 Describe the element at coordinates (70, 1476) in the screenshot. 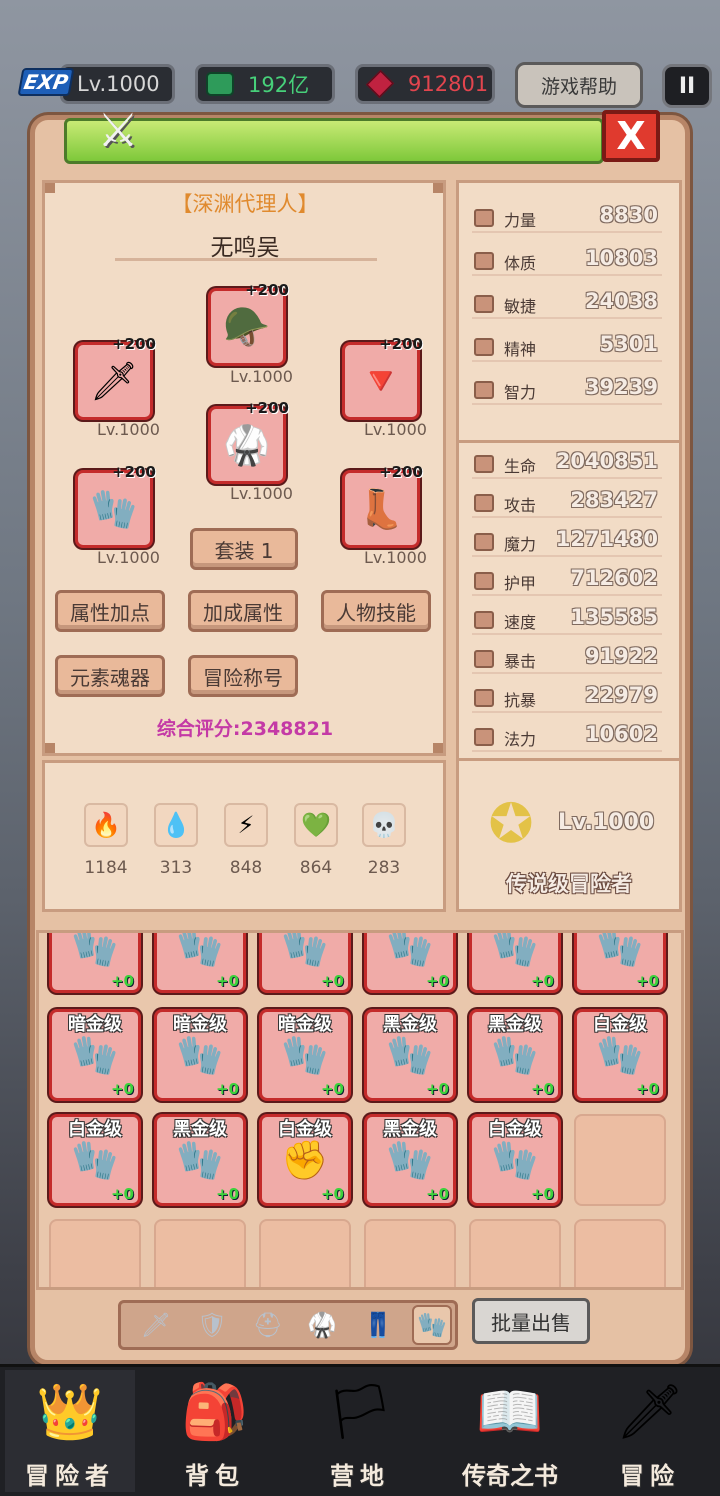

I see `nav-label: 冒险者` at that location.